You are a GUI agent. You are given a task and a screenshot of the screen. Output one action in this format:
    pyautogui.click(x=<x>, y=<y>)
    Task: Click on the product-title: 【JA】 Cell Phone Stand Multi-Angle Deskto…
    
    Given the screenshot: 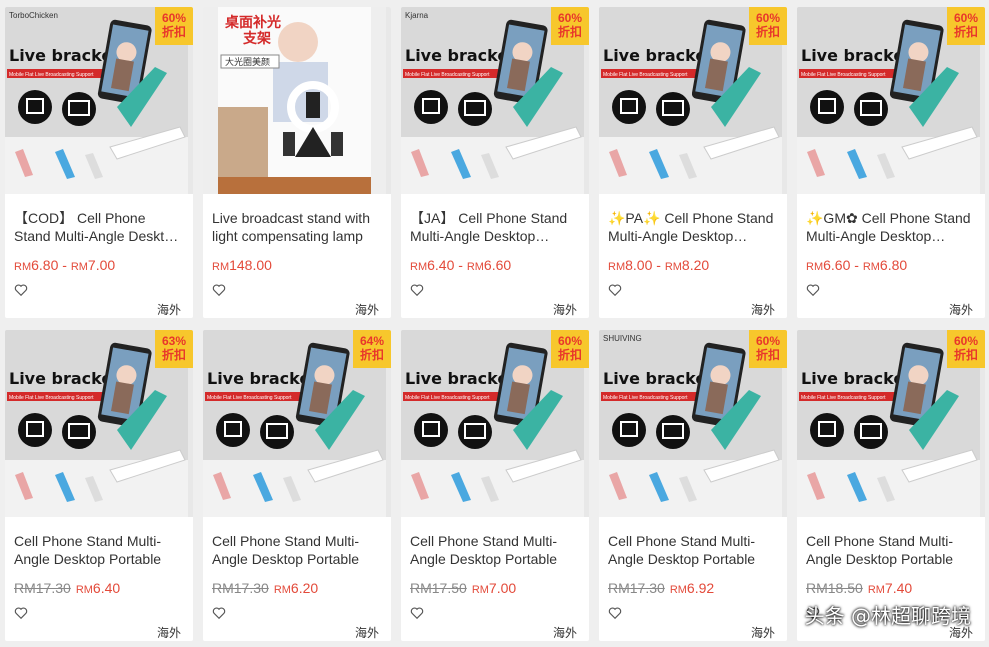 What is the action you would take?
    pyautogui.click(x=495, y=227)
    